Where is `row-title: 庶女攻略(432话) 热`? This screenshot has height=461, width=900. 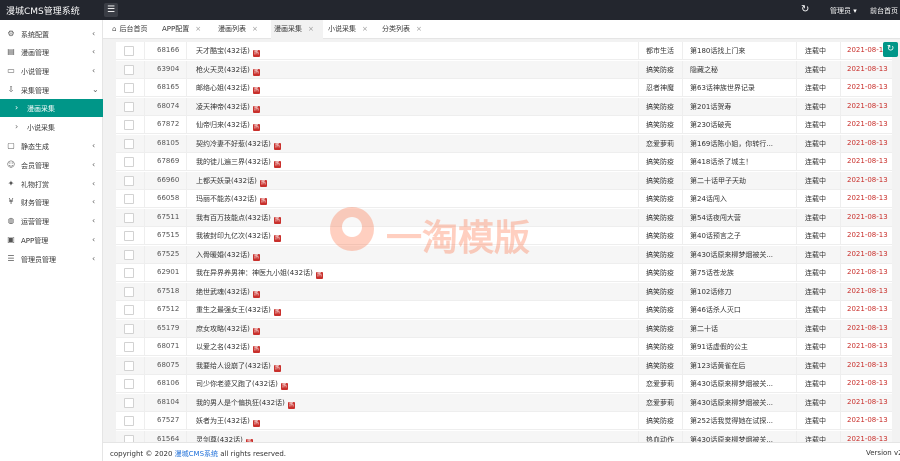
row-title: 庶女攻略(432话) 热 is located at coordinates (228, 329).